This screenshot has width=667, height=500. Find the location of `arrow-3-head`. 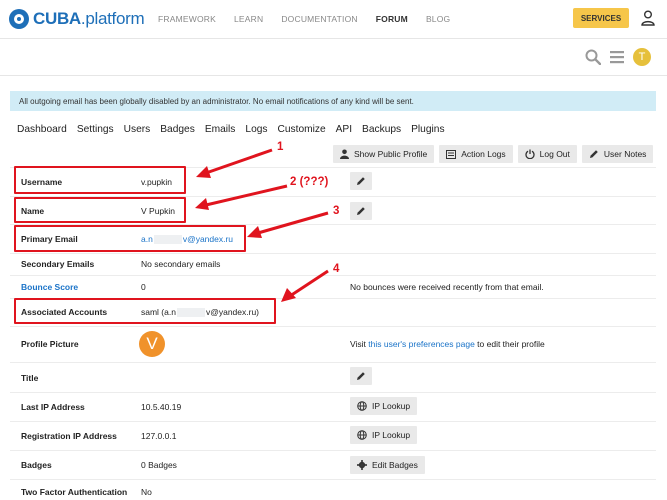

arrow-3-head is located at coordinates (254, 232).